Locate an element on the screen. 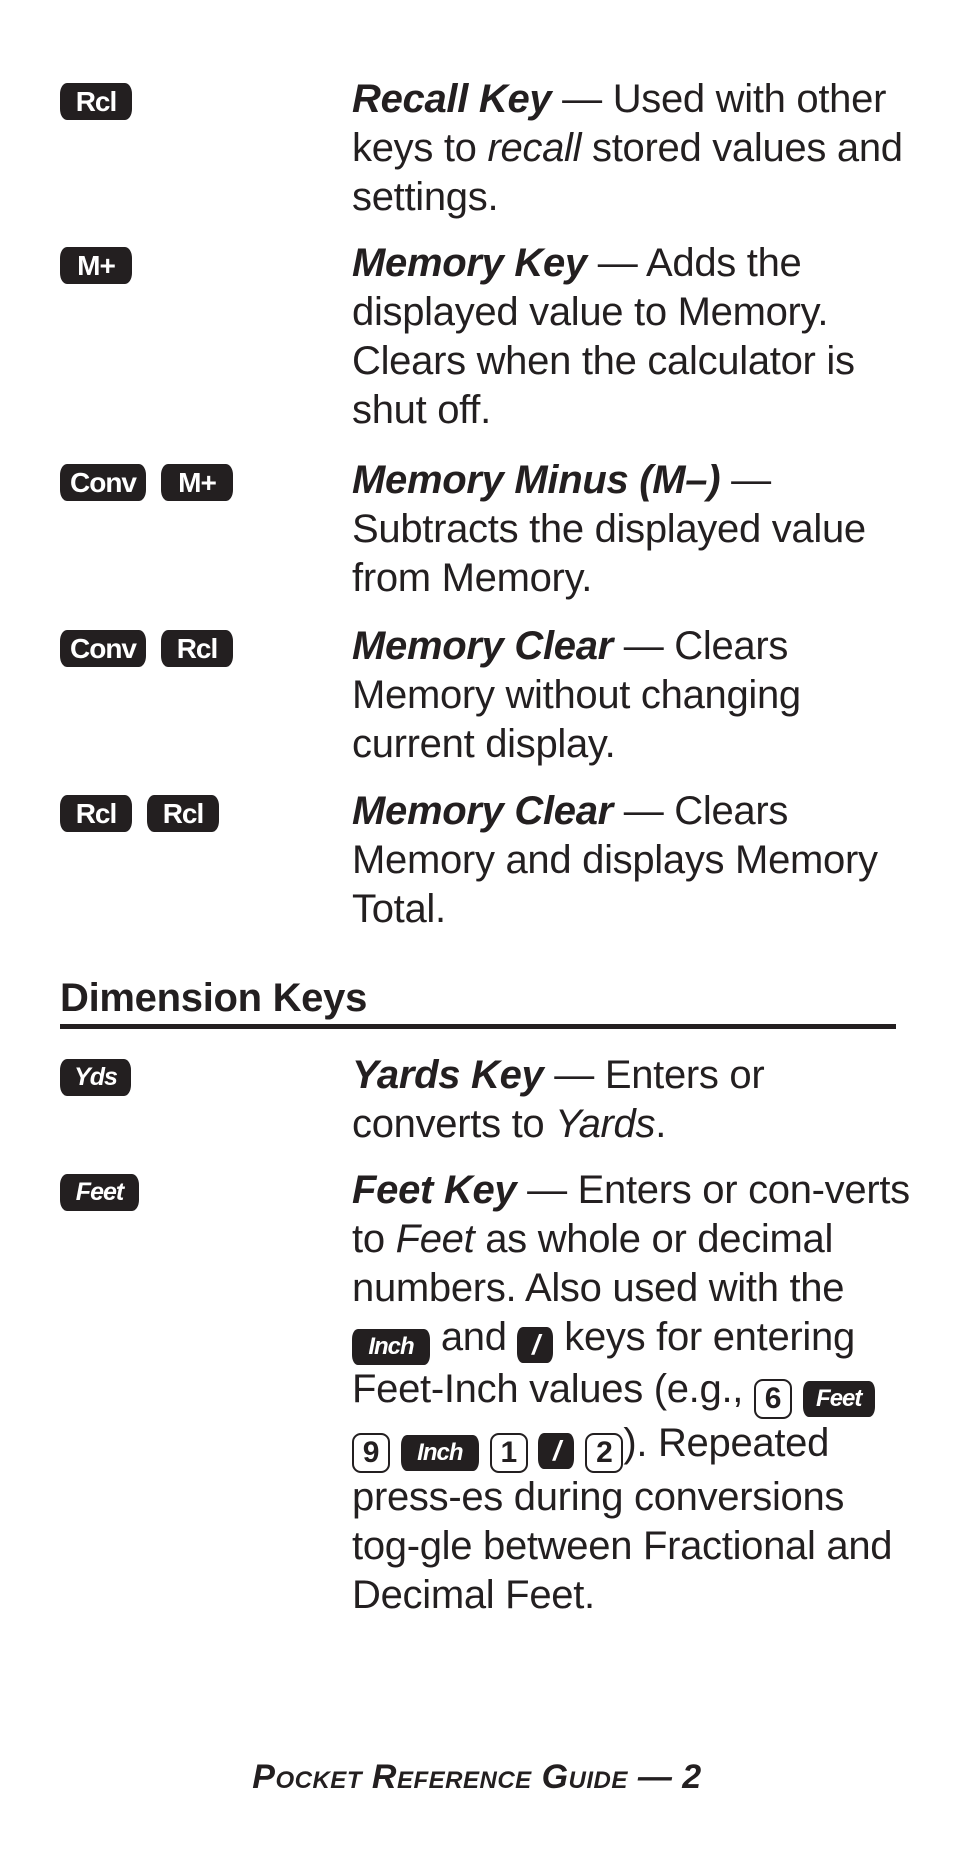 This screenshot has width=954, height=1862. section-heading: Dimension Keys is located at coordinates (214, 998).